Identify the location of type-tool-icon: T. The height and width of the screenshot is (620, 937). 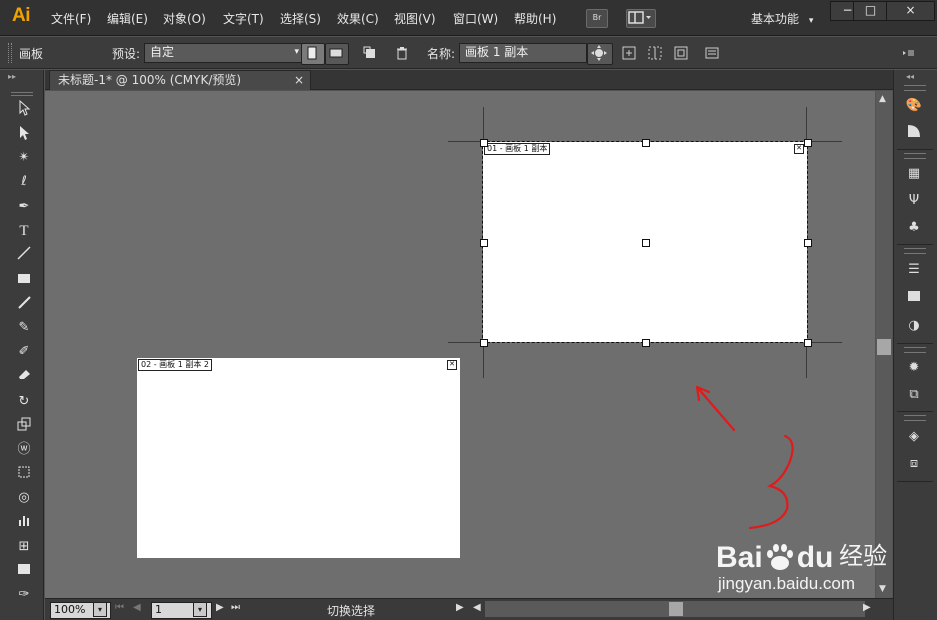
(24, 231).